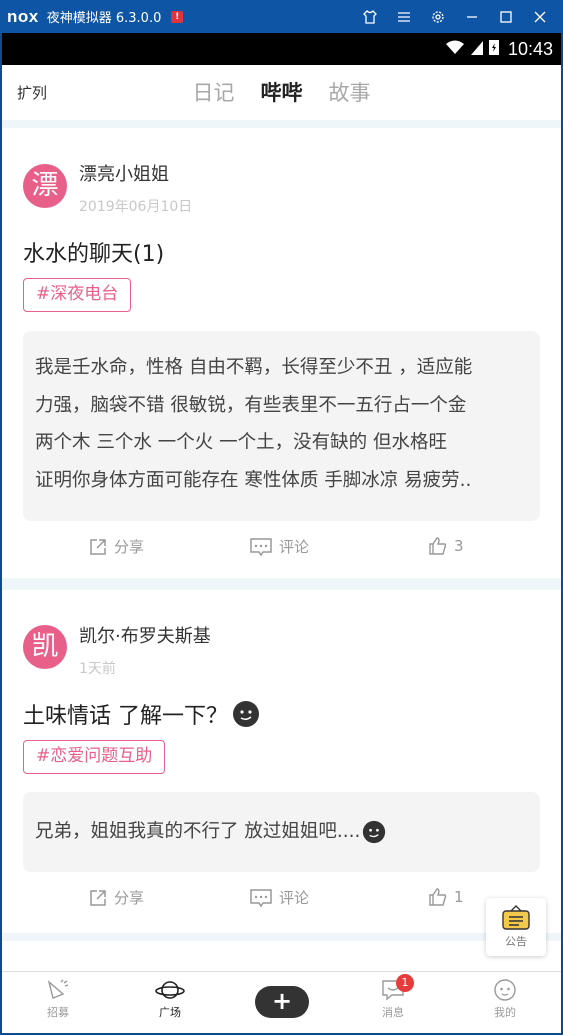  Describe the element at coordinates (405, 983) in the screenshot. I see `unread-badge: 1` at that location.